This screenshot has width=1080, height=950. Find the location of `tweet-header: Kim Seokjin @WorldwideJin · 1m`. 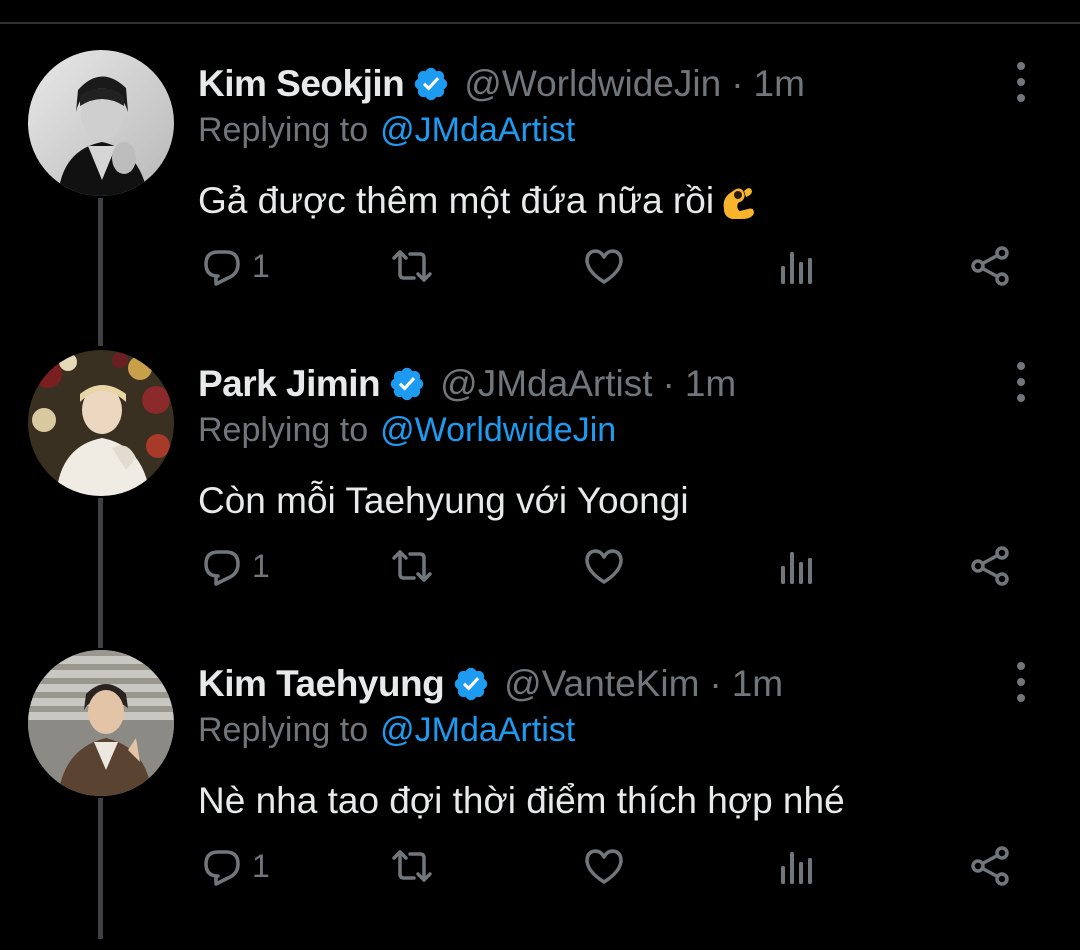

tweet-header: Kim Seokjin @WorldwideJin · 1m is located at coordinates (501, 84).